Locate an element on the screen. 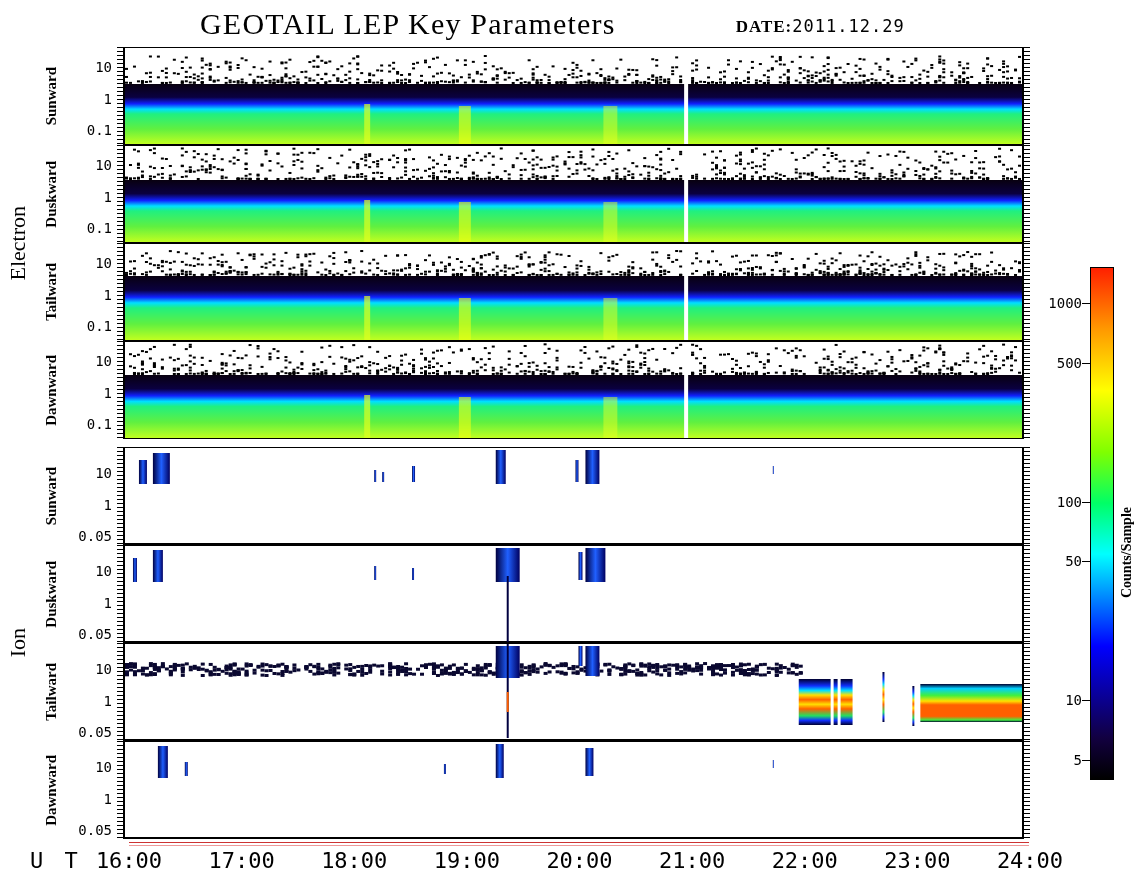 This screenshot has width=1142, height=880. date-label: DATE:2011.12.29 is located at coordinates (820, 26).